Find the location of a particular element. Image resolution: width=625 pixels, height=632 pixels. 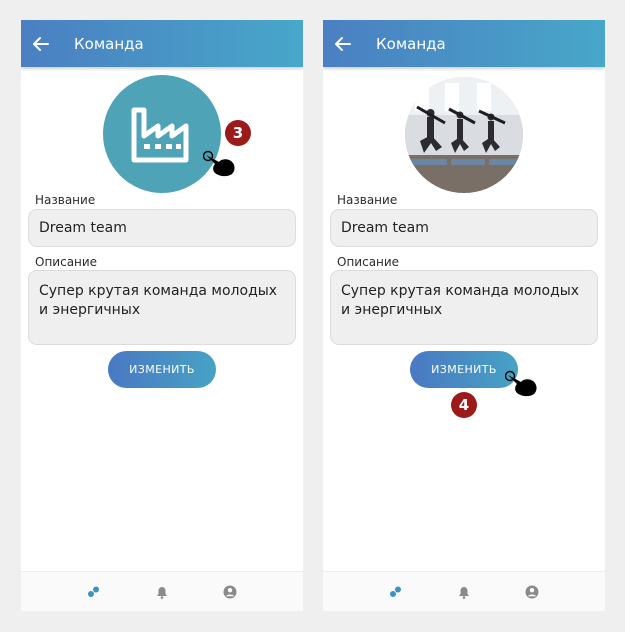

factory-icon is located at coordinates (160, 135).